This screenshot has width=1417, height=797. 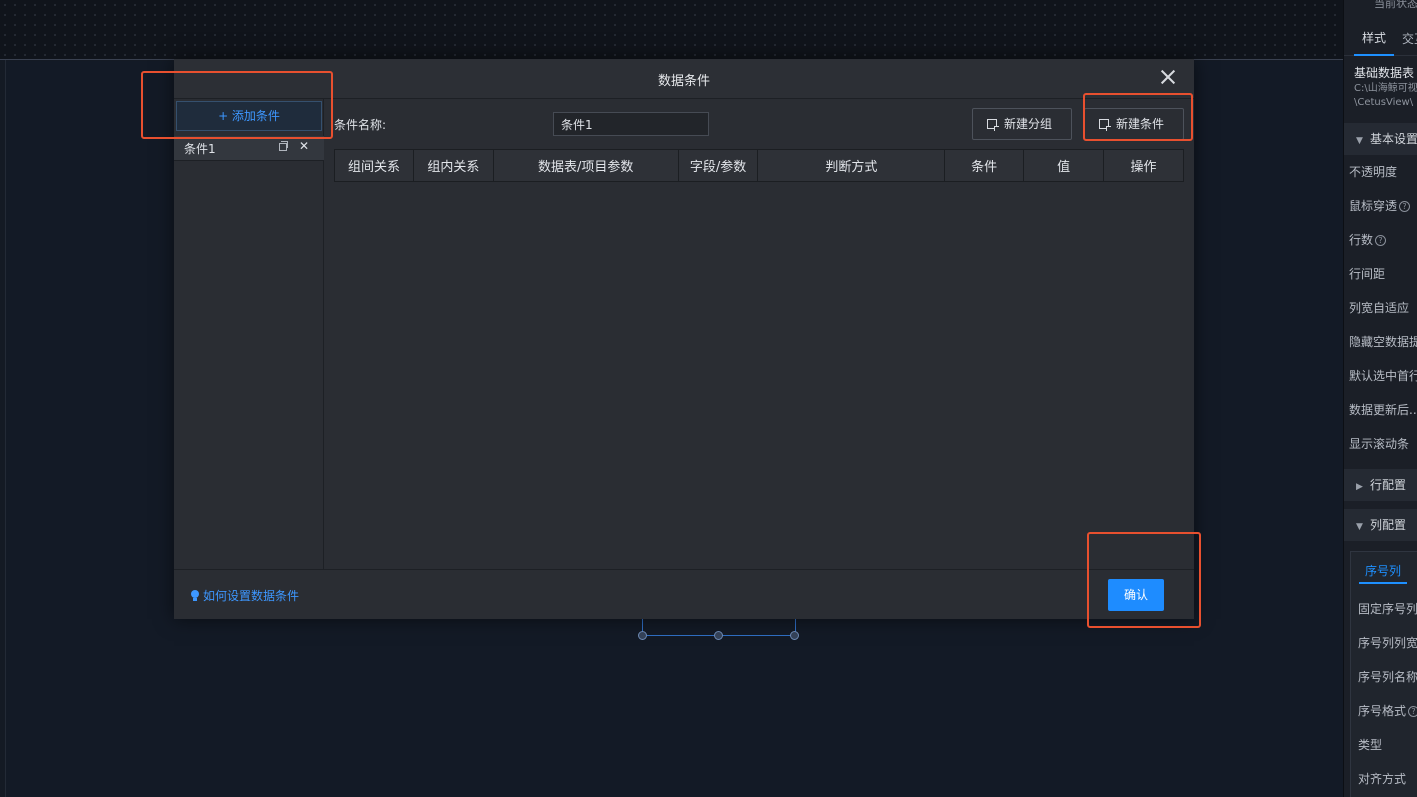 What do you see at coordinates (1388, 525) in the screenshot?
I see `section-column-label: 列配置` at bounding box center [1388, 525].